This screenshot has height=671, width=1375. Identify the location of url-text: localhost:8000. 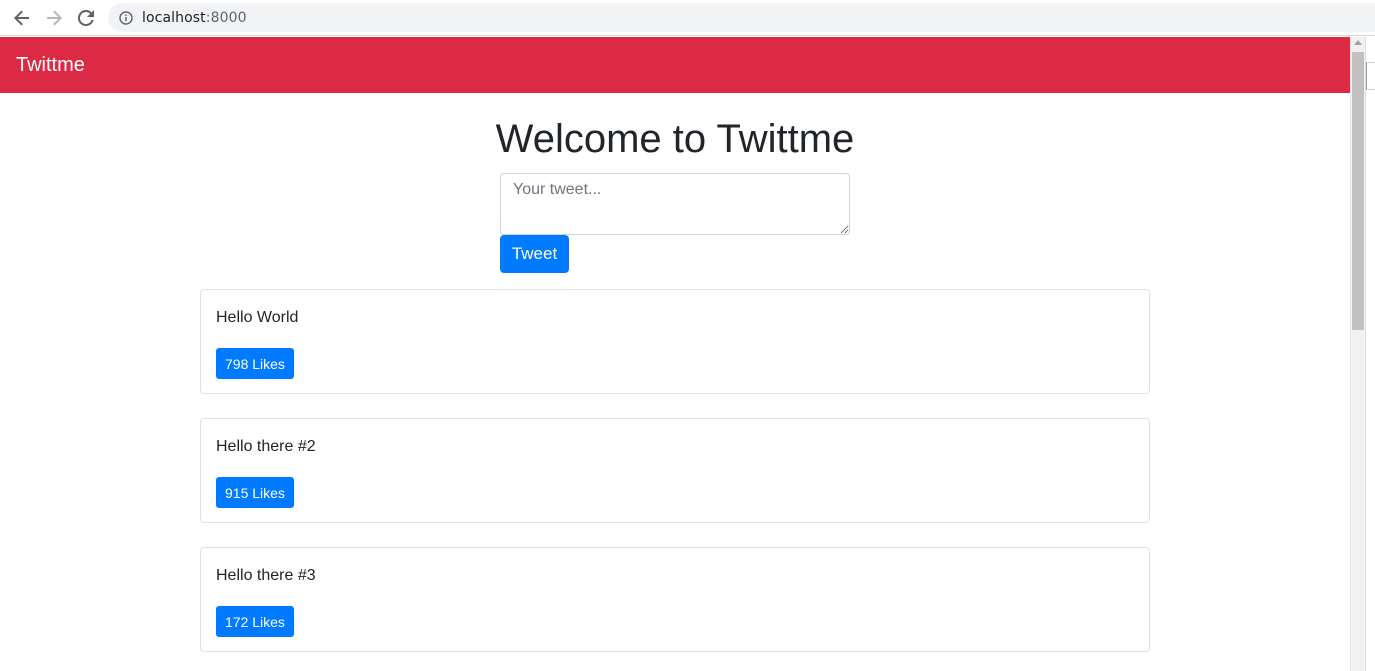
(194, 18).